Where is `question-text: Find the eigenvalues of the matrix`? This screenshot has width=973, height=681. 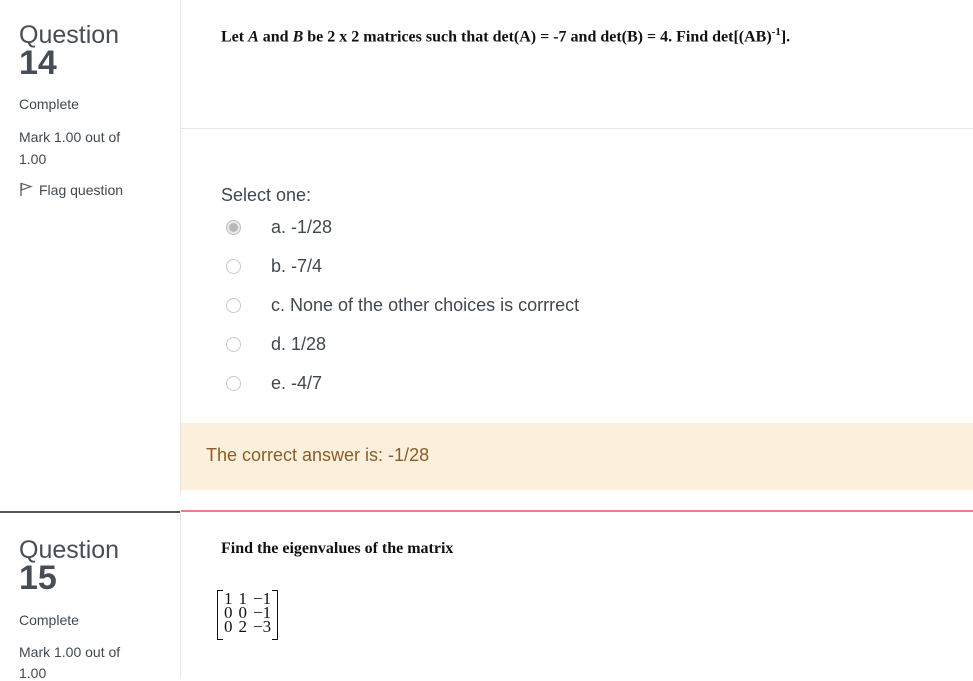
question-text: Find the eigenvalues of the matrix is located at coordinates (337, 548).